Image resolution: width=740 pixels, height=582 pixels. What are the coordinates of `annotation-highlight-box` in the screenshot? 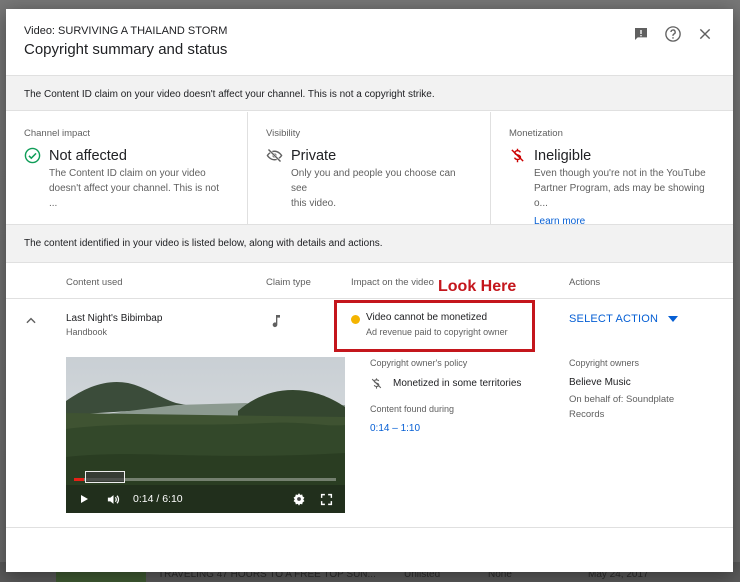 It's located at (434, 326).